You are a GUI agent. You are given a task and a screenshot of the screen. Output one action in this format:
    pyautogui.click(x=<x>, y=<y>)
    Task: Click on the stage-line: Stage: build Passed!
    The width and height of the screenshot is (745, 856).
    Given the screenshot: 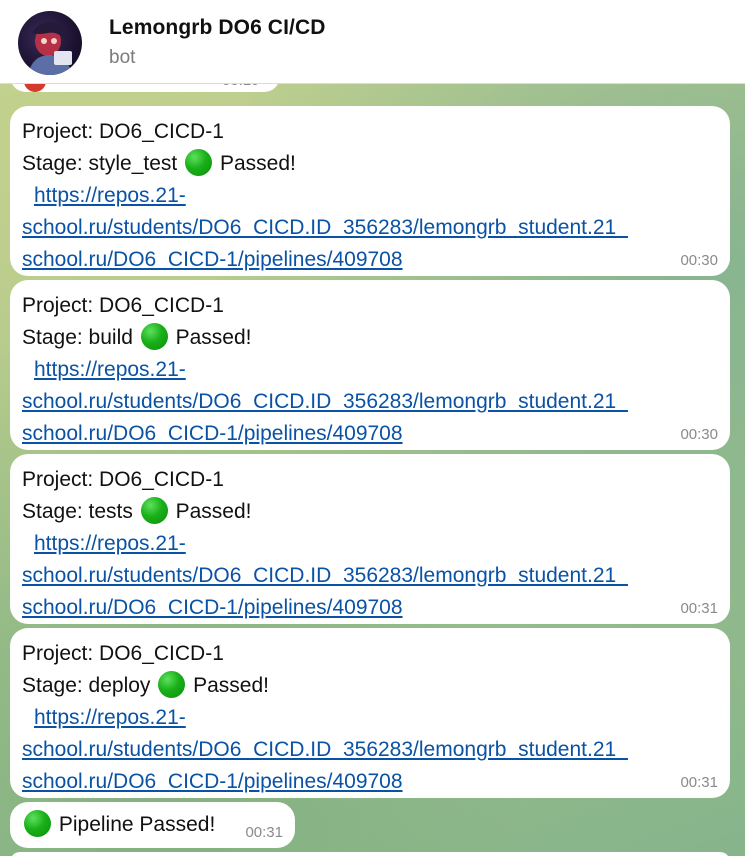 What is the action you would take?
    pyautogui.click(x=368, y=338)
    